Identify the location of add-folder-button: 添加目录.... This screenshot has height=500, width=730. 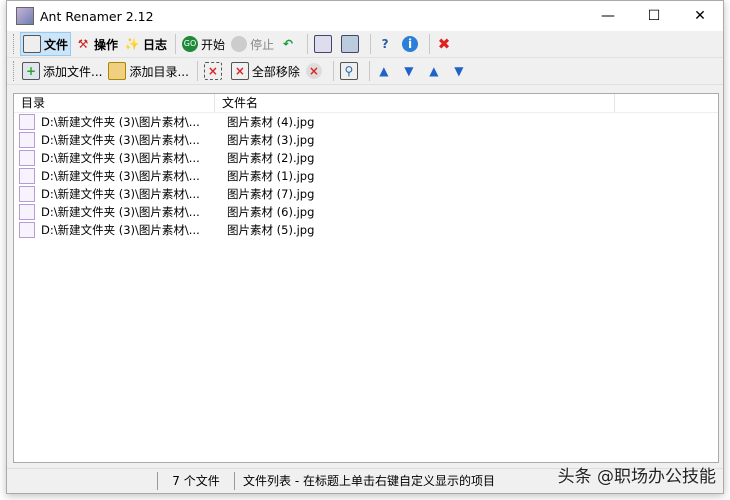
(148, 71).